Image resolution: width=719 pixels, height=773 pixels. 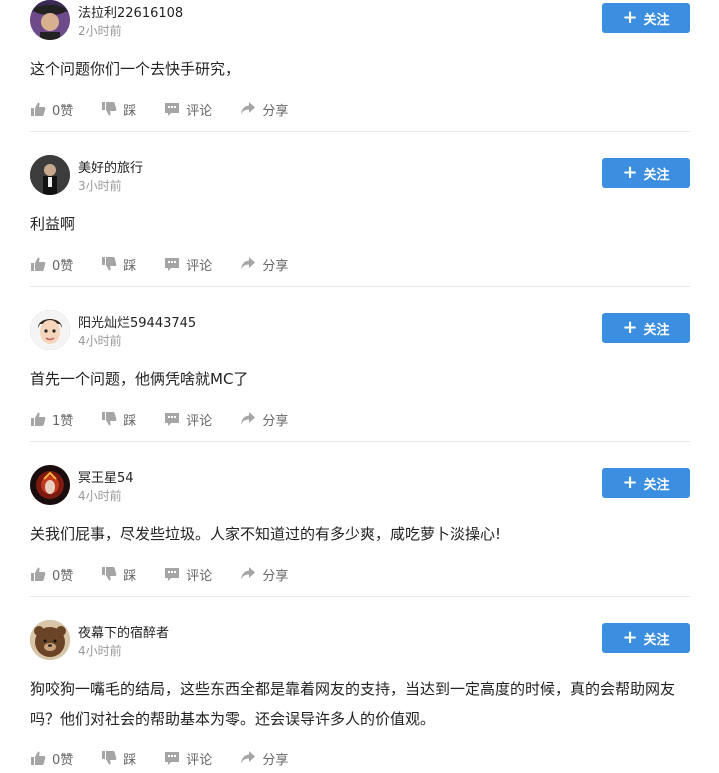 I want to click on username: 夜幕下的宿醉者, so click(x=123, y=631).